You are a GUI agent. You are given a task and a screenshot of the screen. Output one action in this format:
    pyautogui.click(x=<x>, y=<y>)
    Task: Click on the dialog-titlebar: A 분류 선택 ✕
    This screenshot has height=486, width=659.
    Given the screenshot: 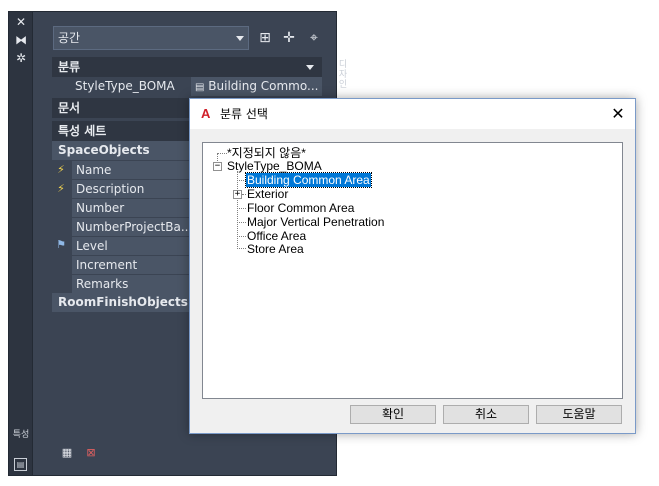 What is the action you would take?
    pyautogui.click(x=412, y=114)
    